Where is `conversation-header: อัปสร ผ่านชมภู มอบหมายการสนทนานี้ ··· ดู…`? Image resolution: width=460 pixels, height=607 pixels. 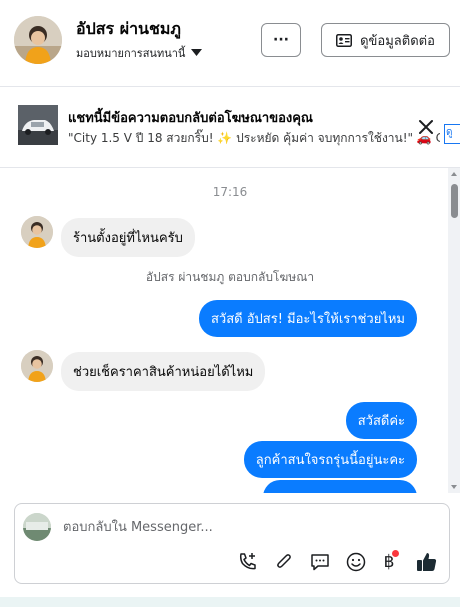
conversation-header: อัปสร ผ่านชมภู มอบหมายการสนทนานี้ ··· ดู… is located at coordinates (230, 43).